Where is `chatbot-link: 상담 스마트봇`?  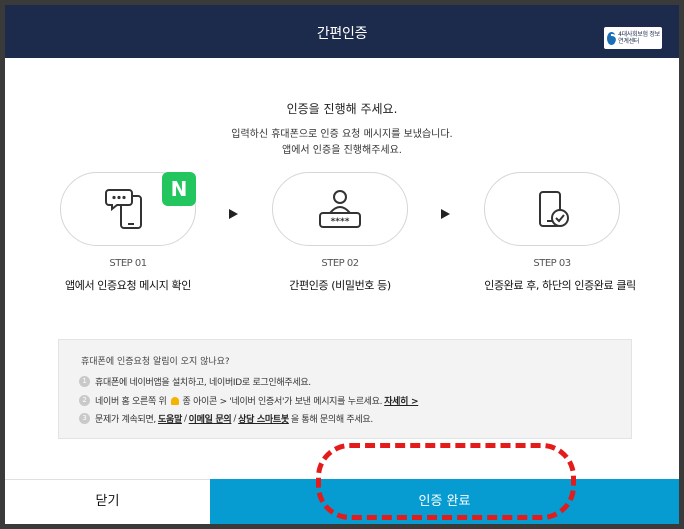 chatbot-link: 상담 스마트봇 is located at coordinates (263, 418).